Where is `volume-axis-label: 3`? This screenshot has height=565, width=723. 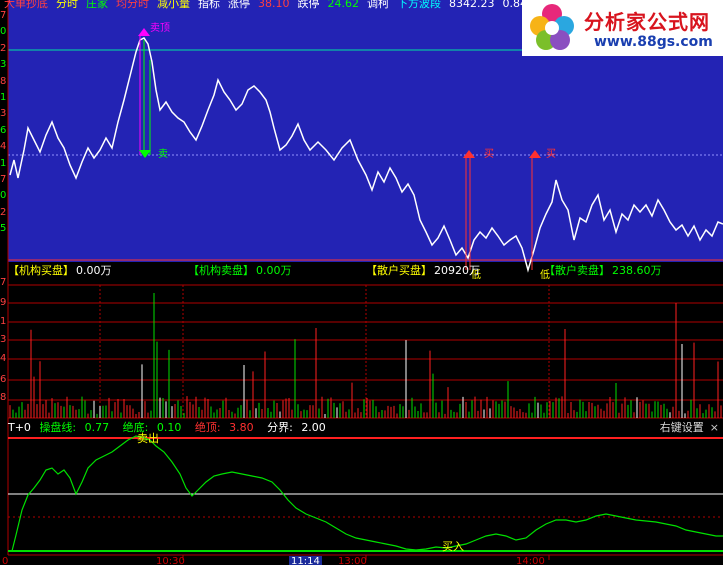
volume-axis-label: 3 is located at coordinates (3, 339).